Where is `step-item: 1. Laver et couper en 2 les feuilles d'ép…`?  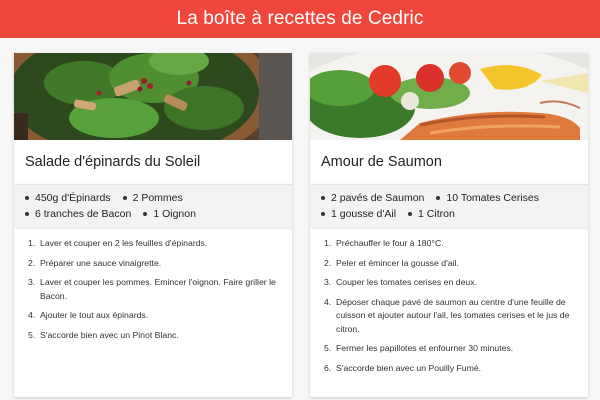
step-item: 1. Laver et couper en 2 les feuilles d'ép… is located at coordinates (118, 243).